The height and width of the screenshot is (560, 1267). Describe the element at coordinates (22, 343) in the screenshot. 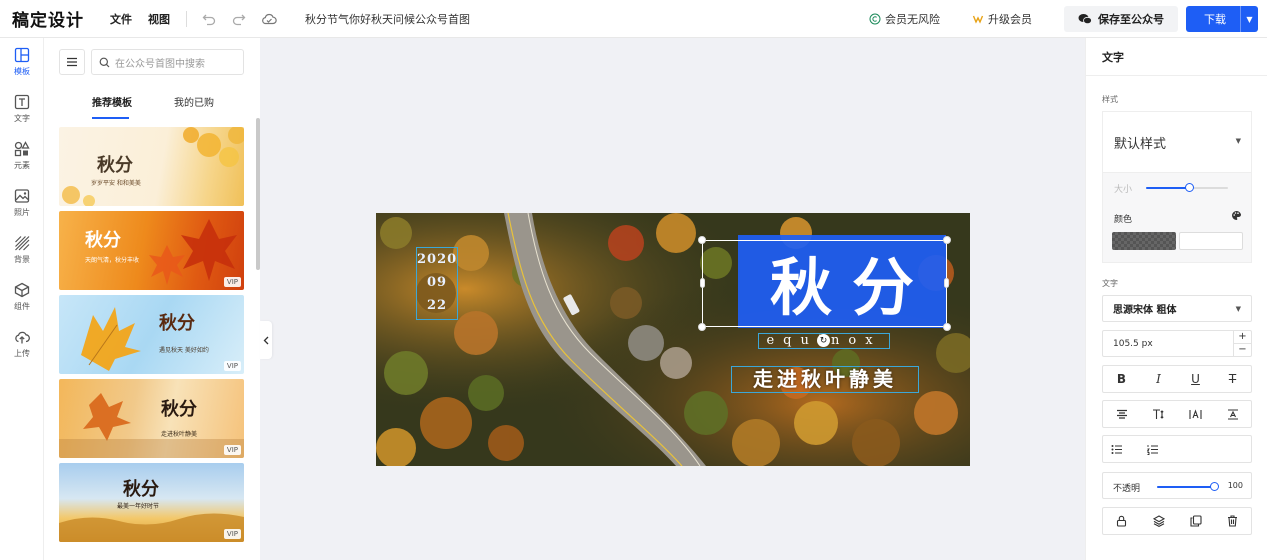

I see `rail-item-upload: 上传` at that location.